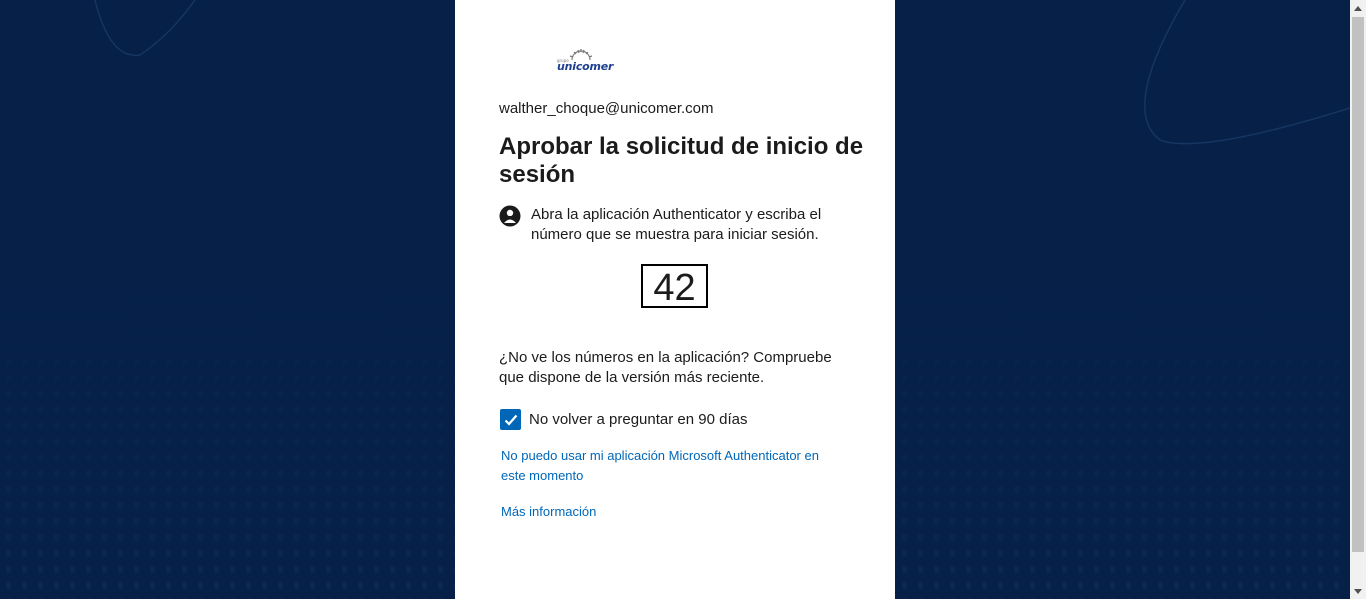 The height and width of the screenshot is (599, 1366). Describe the element at coordinates (585, 66) in the screenshot. I see `logo-text: unicomer` at that location.